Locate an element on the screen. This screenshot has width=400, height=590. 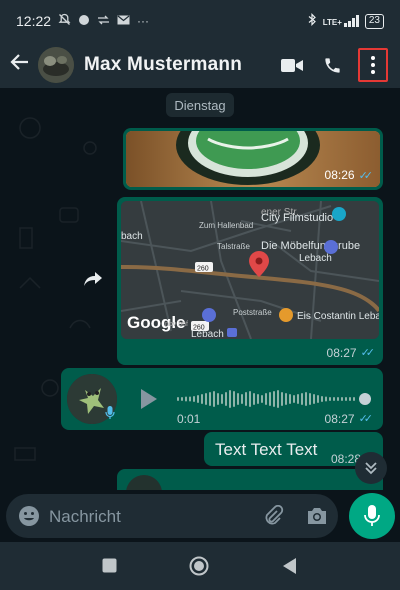
play-icon is located at coordinates (149, 401).